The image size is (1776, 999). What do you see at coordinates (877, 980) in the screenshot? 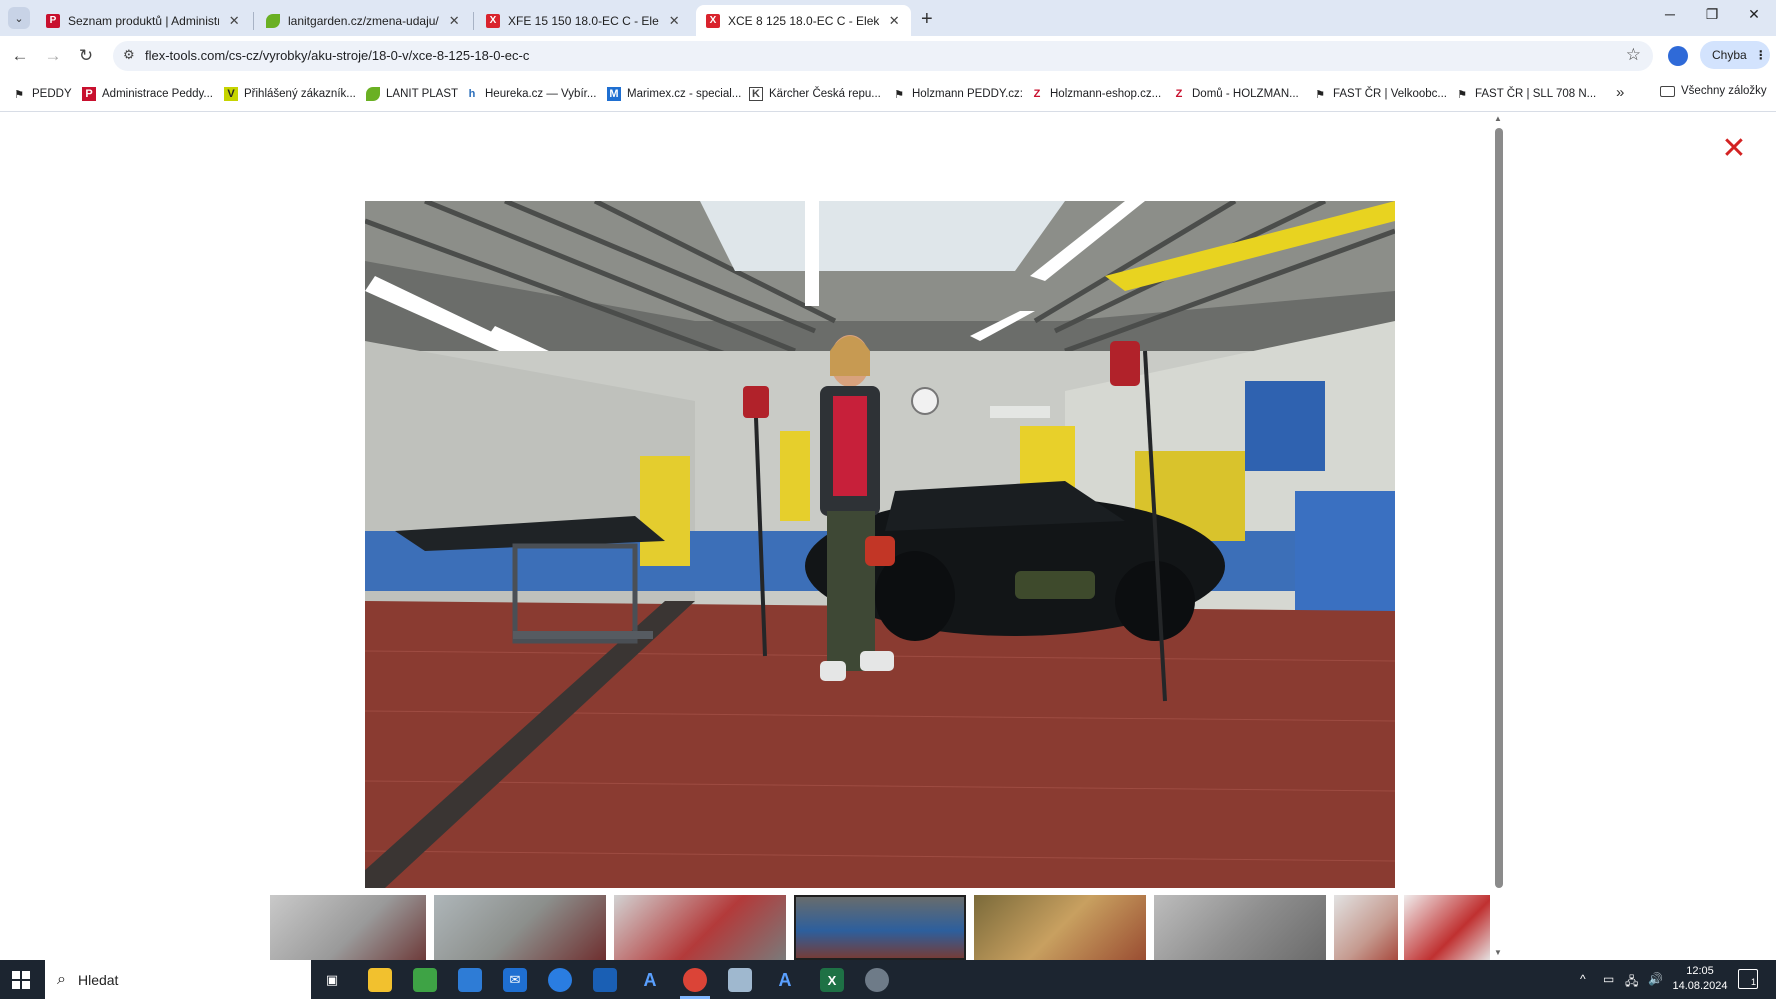
I see `utility-app-icon` at bounding box center [877, 980].